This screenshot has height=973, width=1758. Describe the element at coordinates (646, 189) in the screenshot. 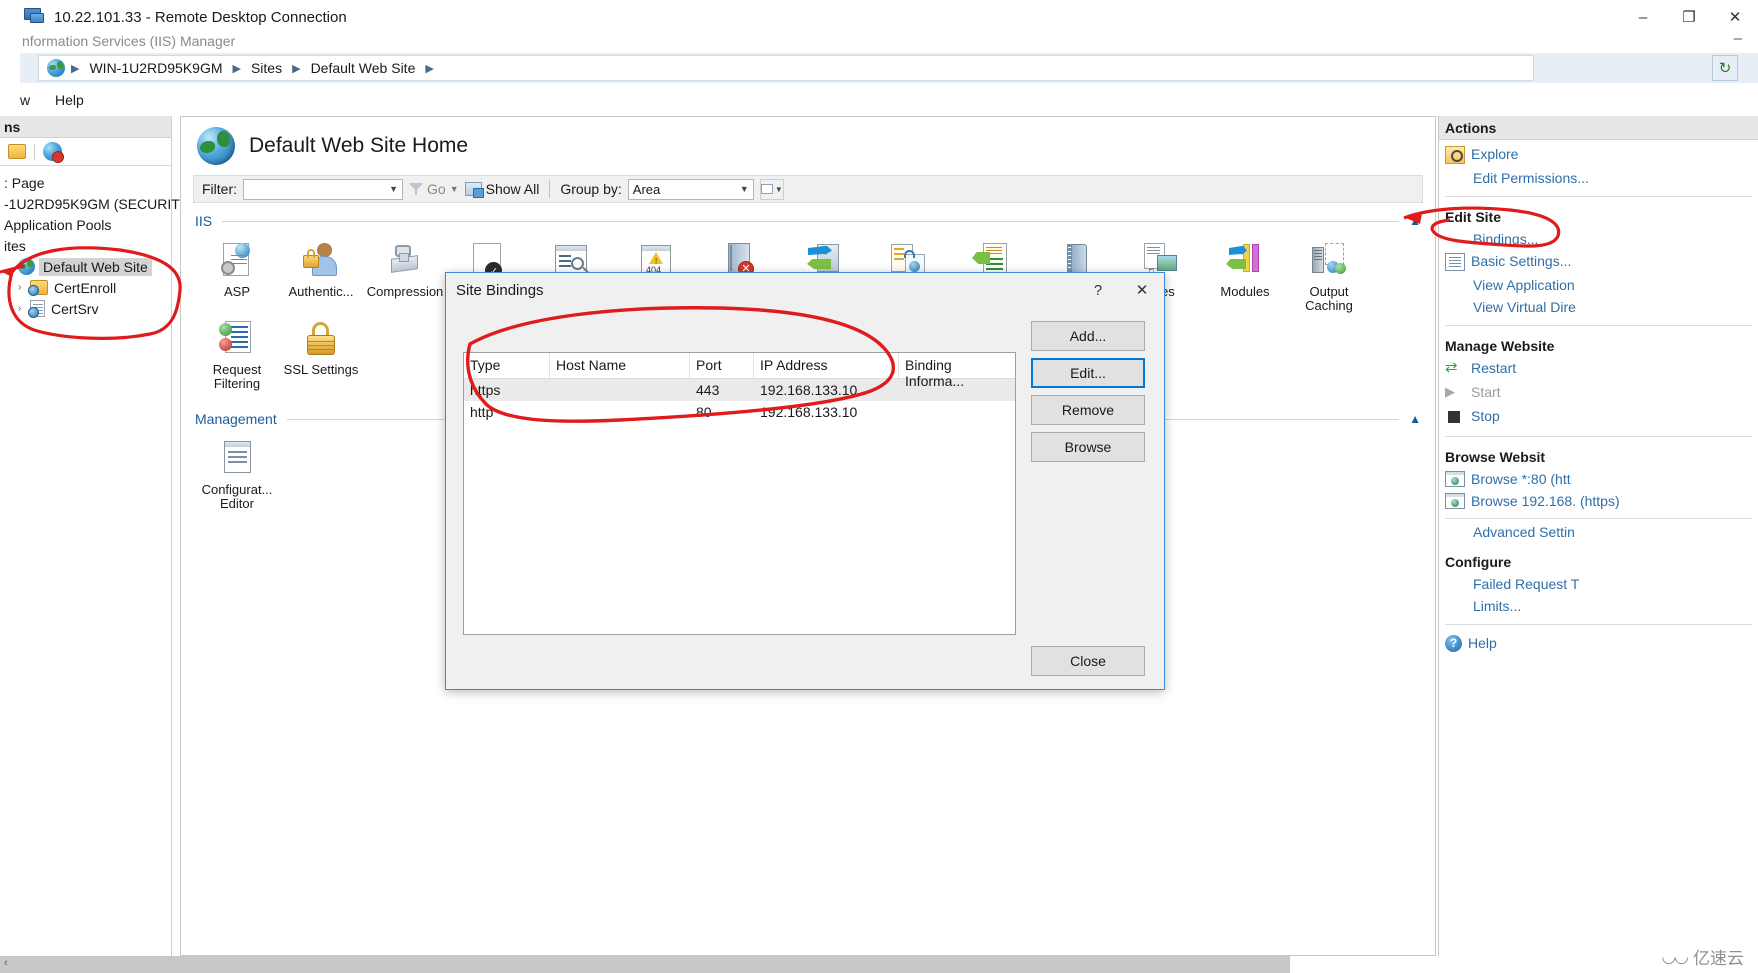

I see `group-by-value: Area` at that location.